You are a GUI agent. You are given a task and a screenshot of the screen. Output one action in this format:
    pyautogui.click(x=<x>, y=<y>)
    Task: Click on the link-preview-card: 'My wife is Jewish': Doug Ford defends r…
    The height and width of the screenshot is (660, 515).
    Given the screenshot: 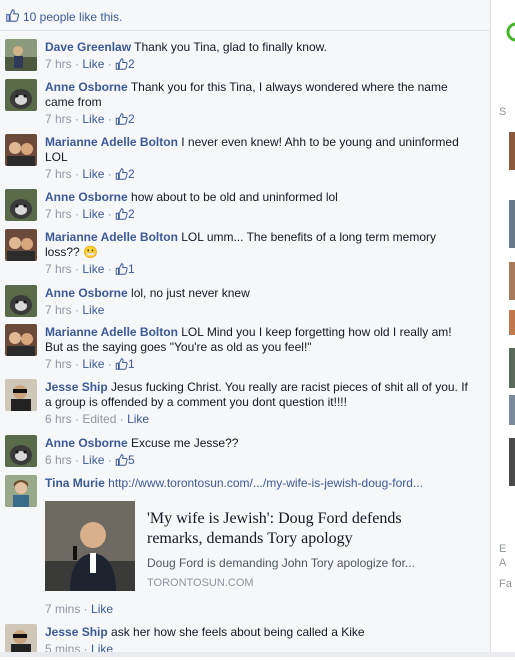 What is the action you would take?
    pyautogui.click(x=235, y=546)
    